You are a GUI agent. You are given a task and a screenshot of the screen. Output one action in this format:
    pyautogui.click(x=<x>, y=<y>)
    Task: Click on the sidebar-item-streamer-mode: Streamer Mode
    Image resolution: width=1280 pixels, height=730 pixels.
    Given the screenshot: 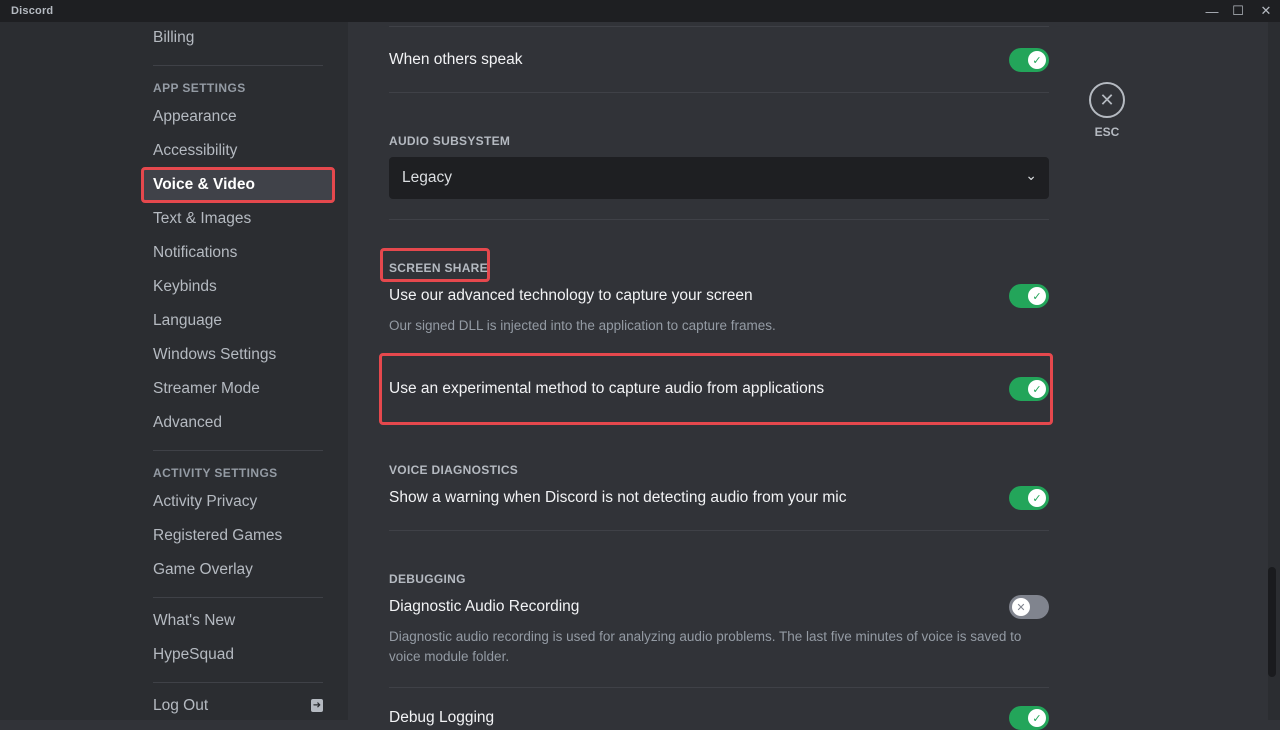 What is the action you would take?
    pyautogui.click(x=238, y=389)
    